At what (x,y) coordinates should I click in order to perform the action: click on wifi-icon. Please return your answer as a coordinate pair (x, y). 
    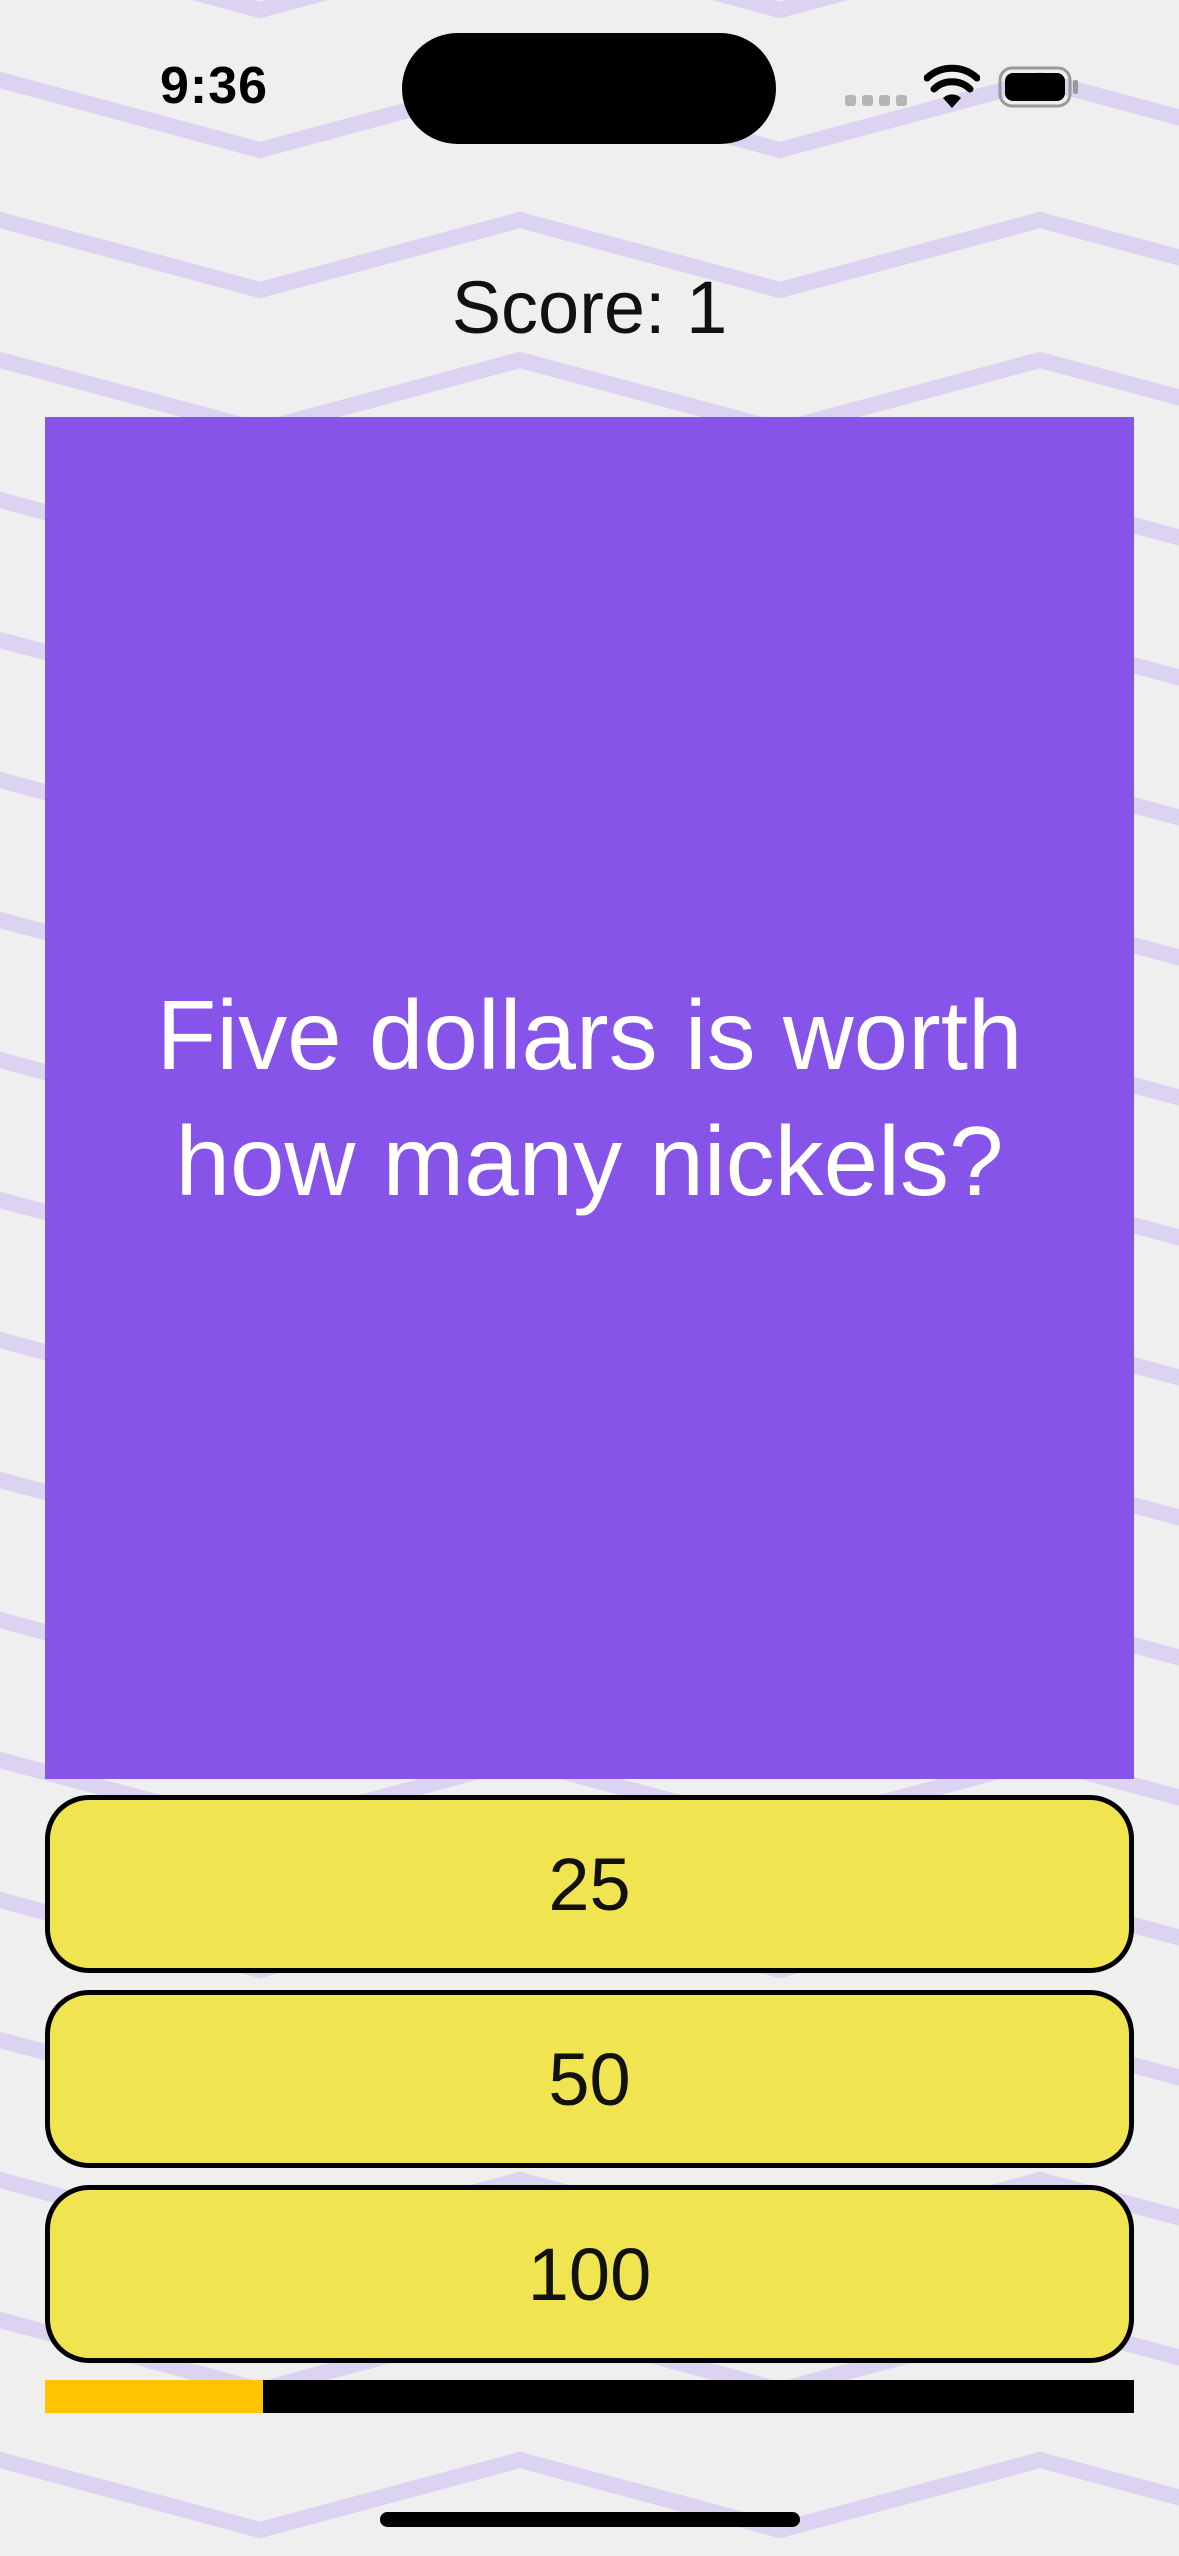
    Looking at the image, I should click on (952, 86).